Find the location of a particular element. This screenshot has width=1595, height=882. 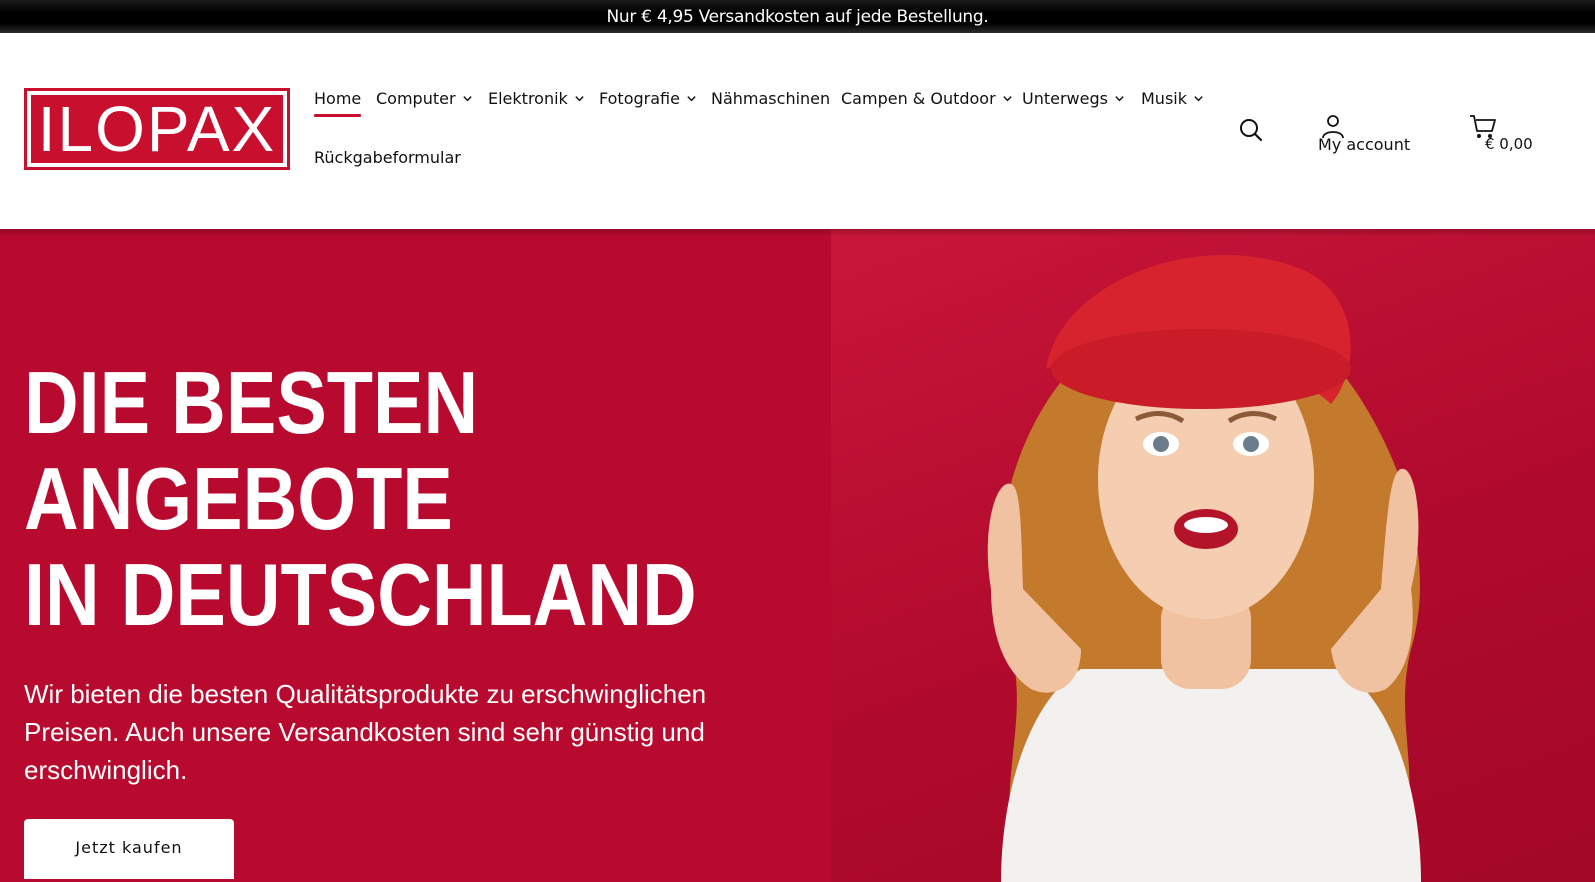

nav-item-naehmaschinen: Nähmaschinen is located at coordinates (770, 98).